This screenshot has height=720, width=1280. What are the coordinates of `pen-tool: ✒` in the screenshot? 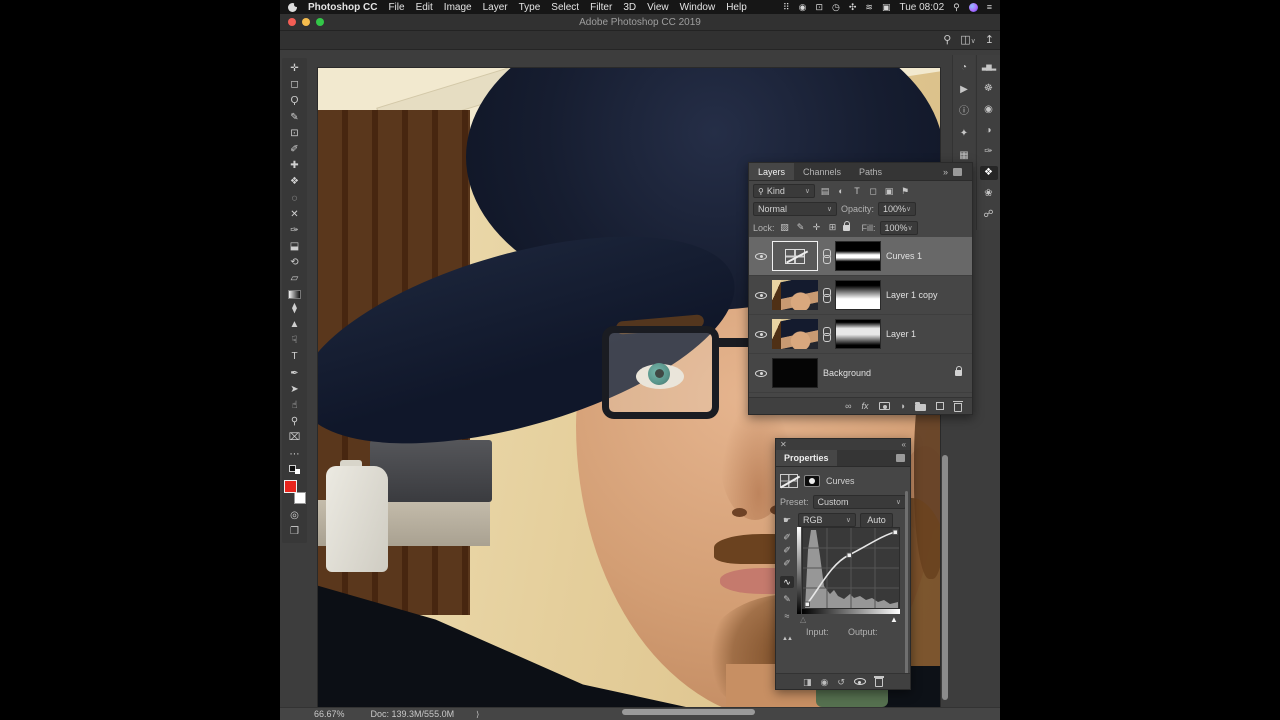 It's located at (294, 374).